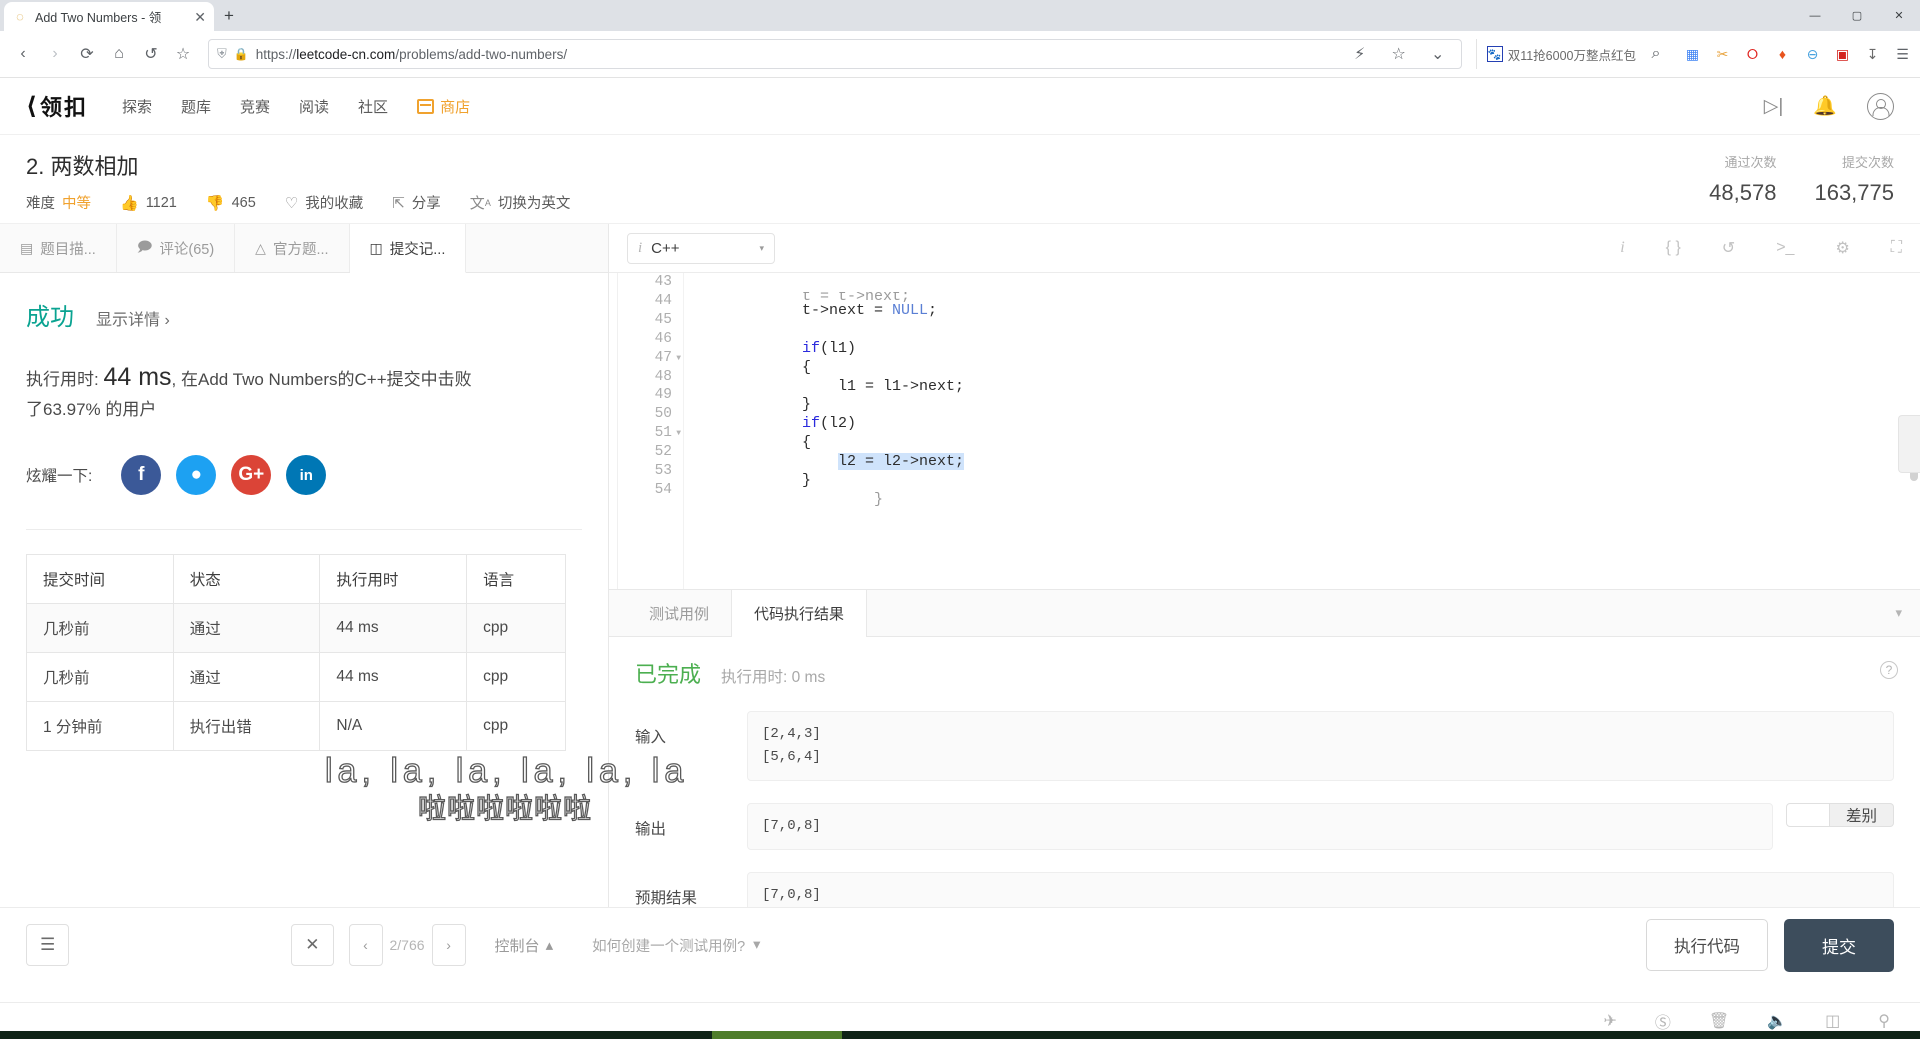 The width and height of the screenshot is (1920, 1039). I want to click on tab-code-result: 代码执行结果, so click(799, 613).